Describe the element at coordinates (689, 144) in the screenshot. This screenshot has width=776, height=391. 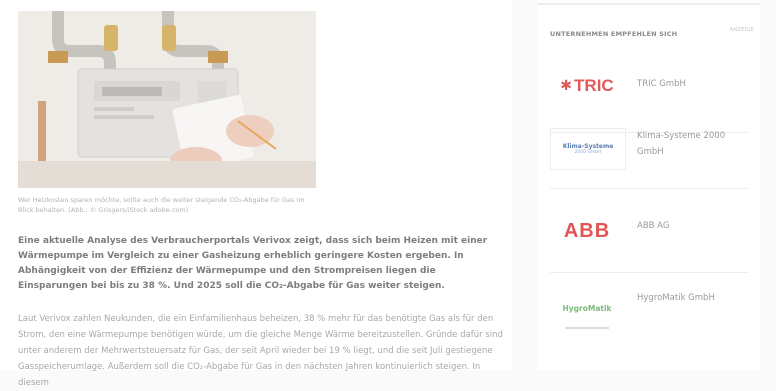
I see `company-name-klima: Klima-Systeme 2000 GmbH` at that location.